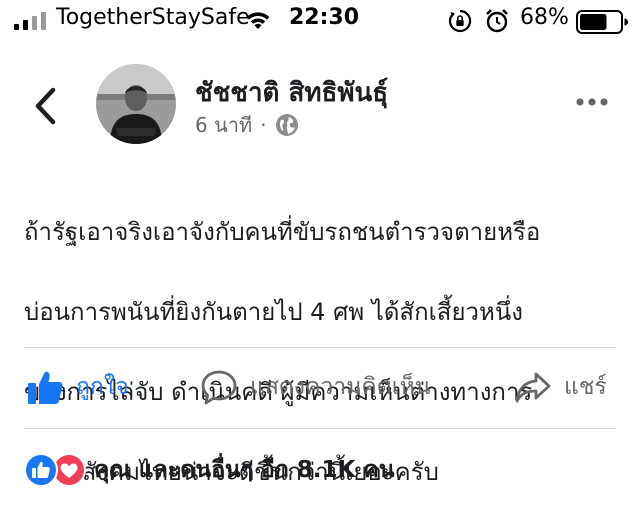  I want to click on globe-icon, so click(286, 125).